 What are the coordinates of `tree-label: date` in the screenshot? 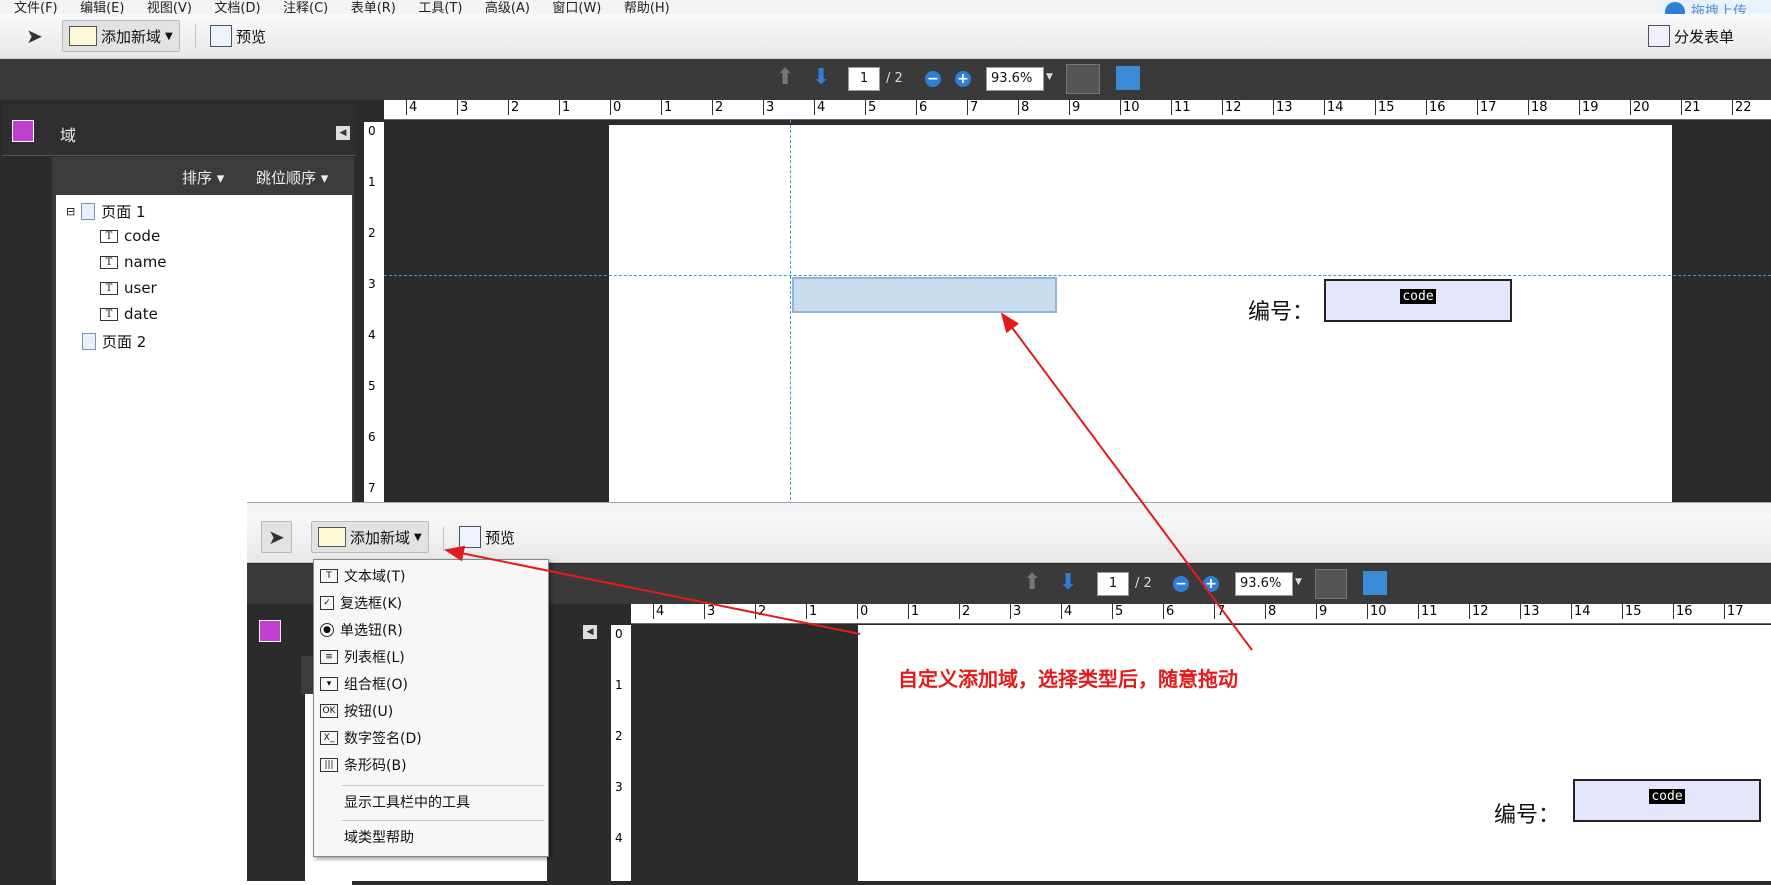 It's located at (141, 314).